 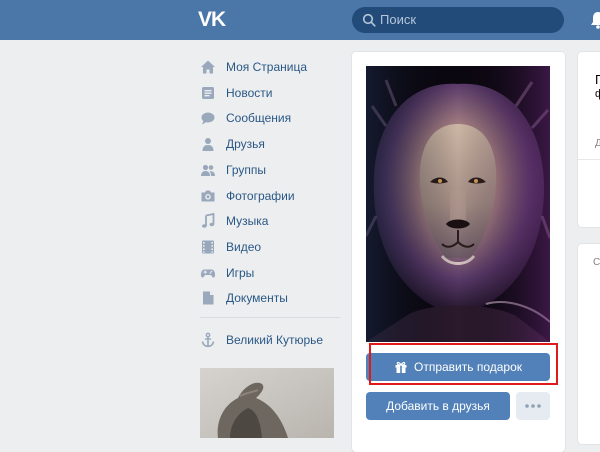 What do you see at coordinates (257, 298) in the screenshot?
I see `menu-item-label: Документы` at bounding box center [257, 298].